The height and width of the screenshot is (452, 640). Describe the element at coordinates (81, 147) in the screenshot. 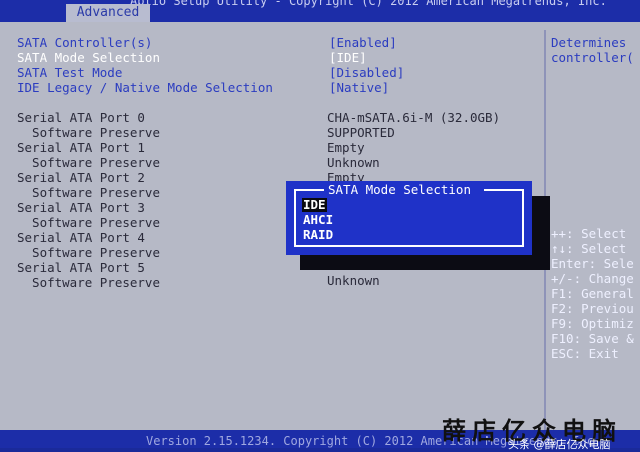

I see `port-1-label: Serial ATA Port 1` at that location.